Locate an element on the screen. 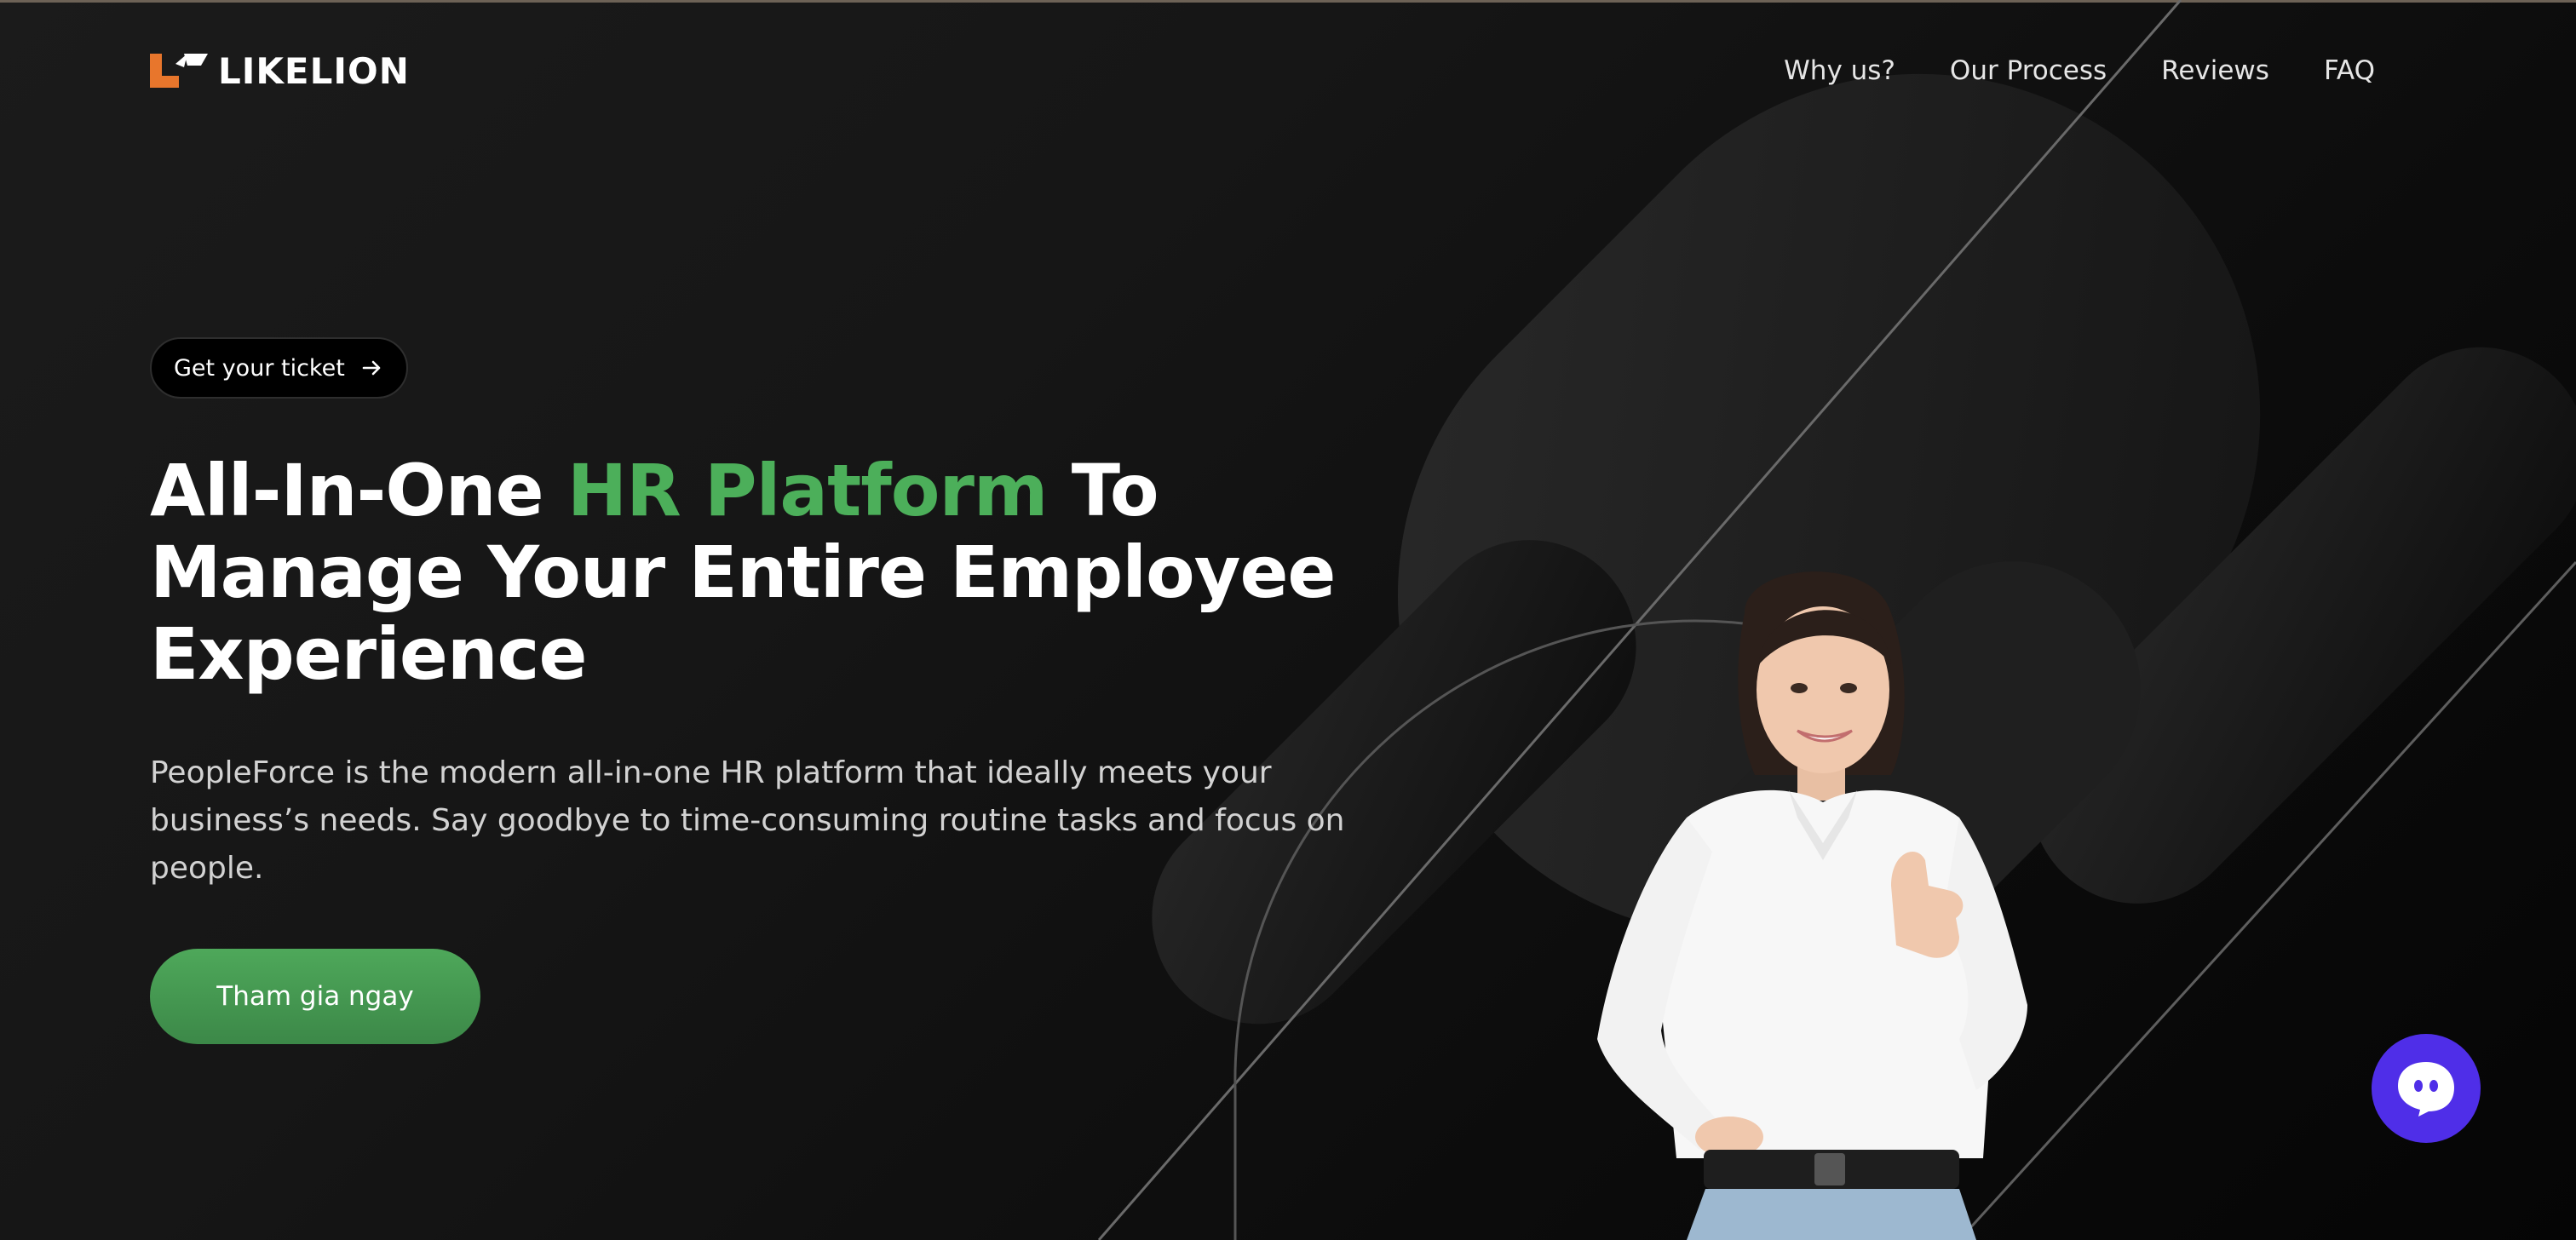 The height and width of the screenshot is (1240, 2576). chat-bubble-icon is located at coordinates (2426, 1089).